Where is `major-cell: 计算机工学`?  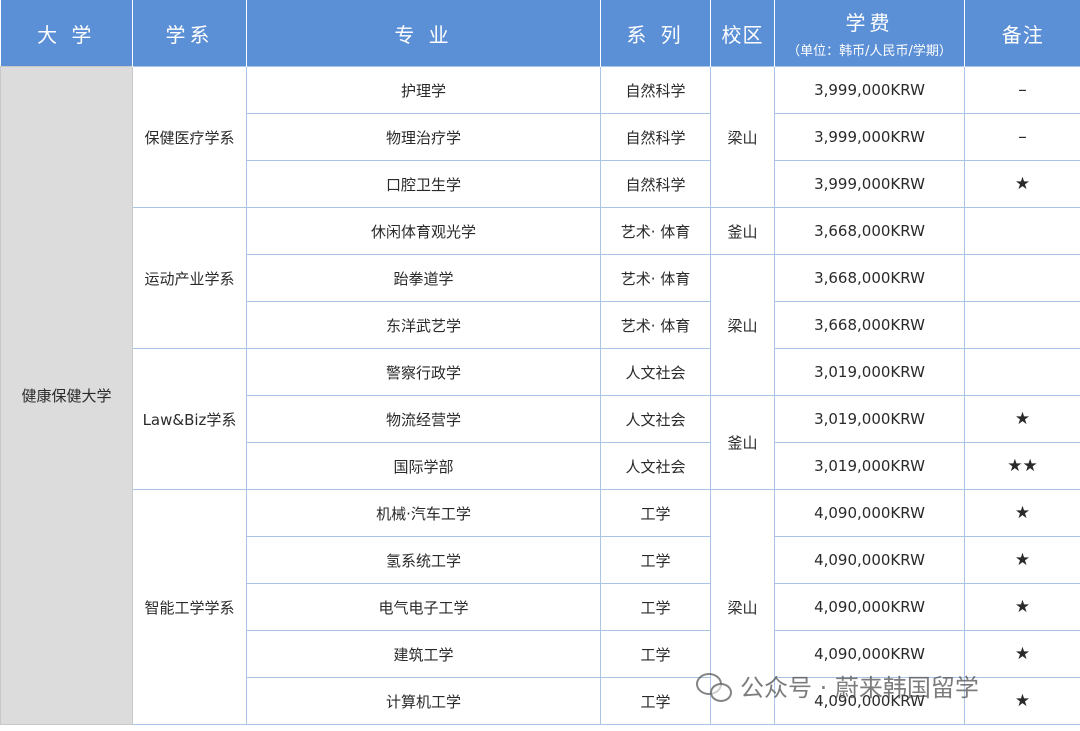 major-cell: 计算机工学 is located at coordinates (423, 701).